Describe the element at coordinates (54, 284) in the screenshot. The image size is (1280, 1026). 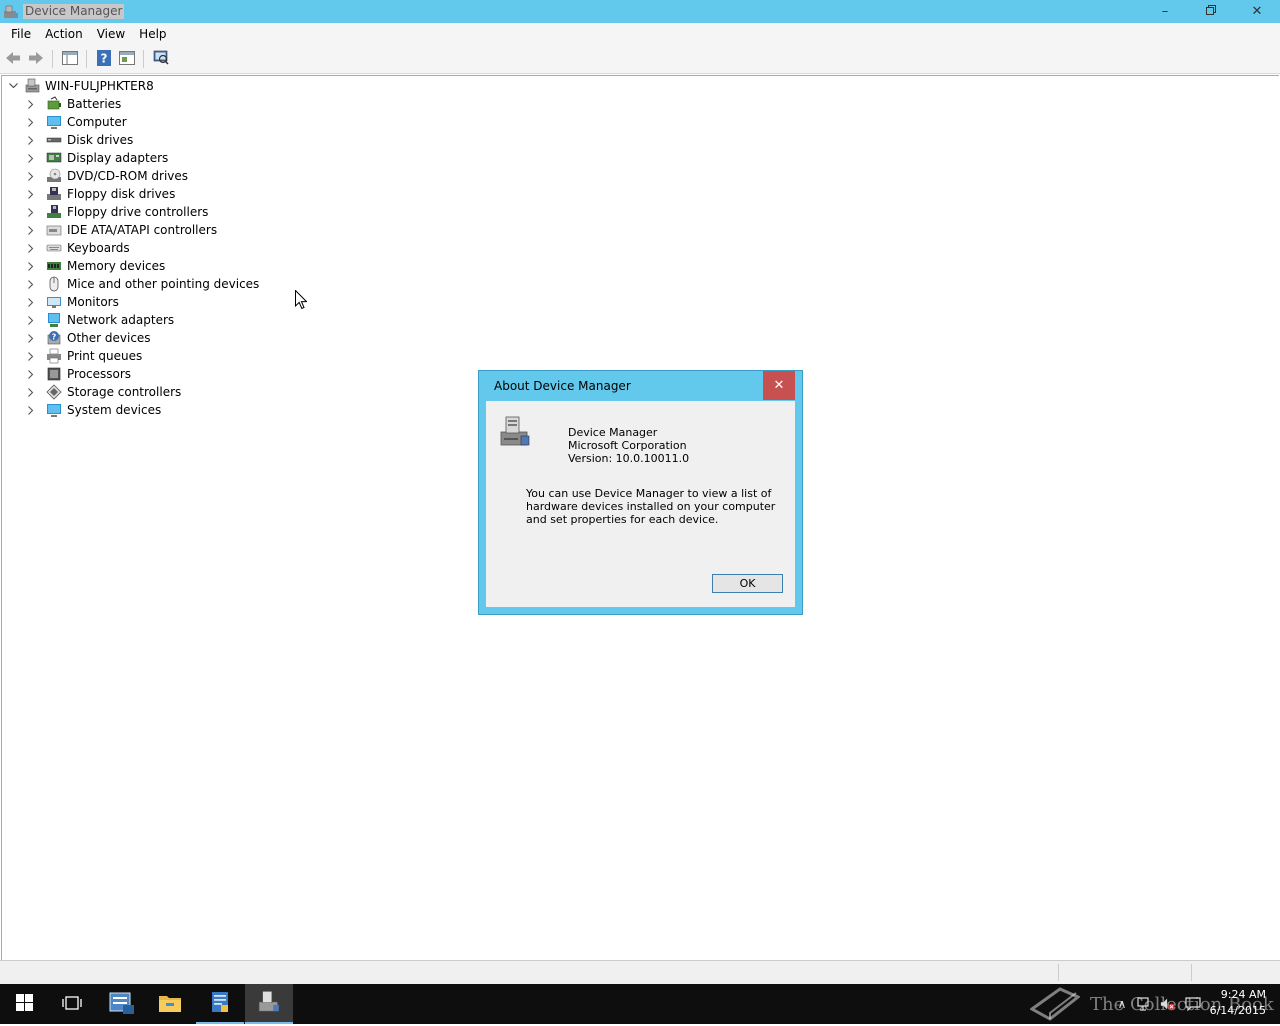
I see `mouse-icon` at that location.